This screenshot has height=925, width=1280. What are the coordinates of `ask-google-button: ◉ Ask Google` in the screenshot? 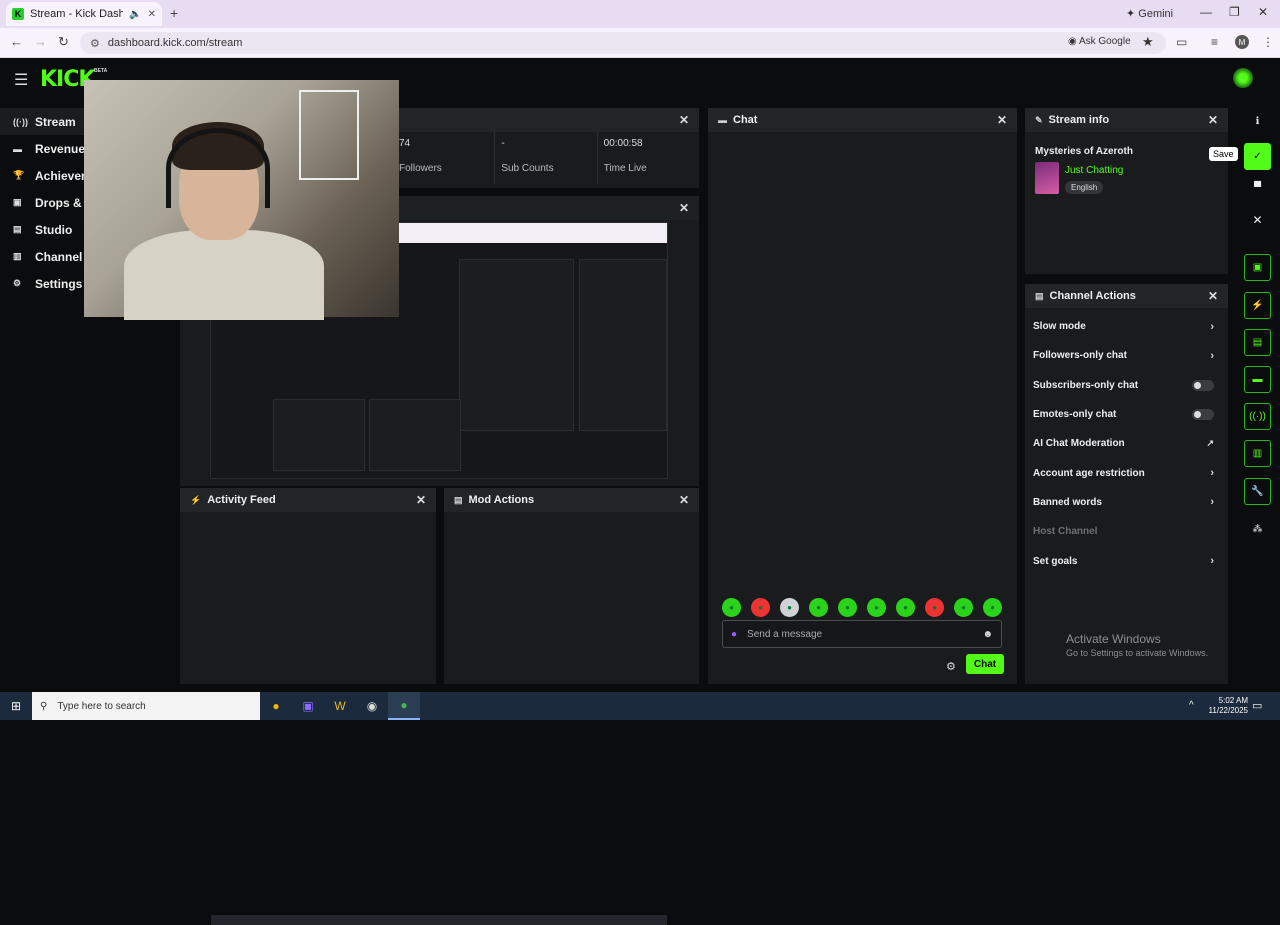 It's located at (1099, 41).